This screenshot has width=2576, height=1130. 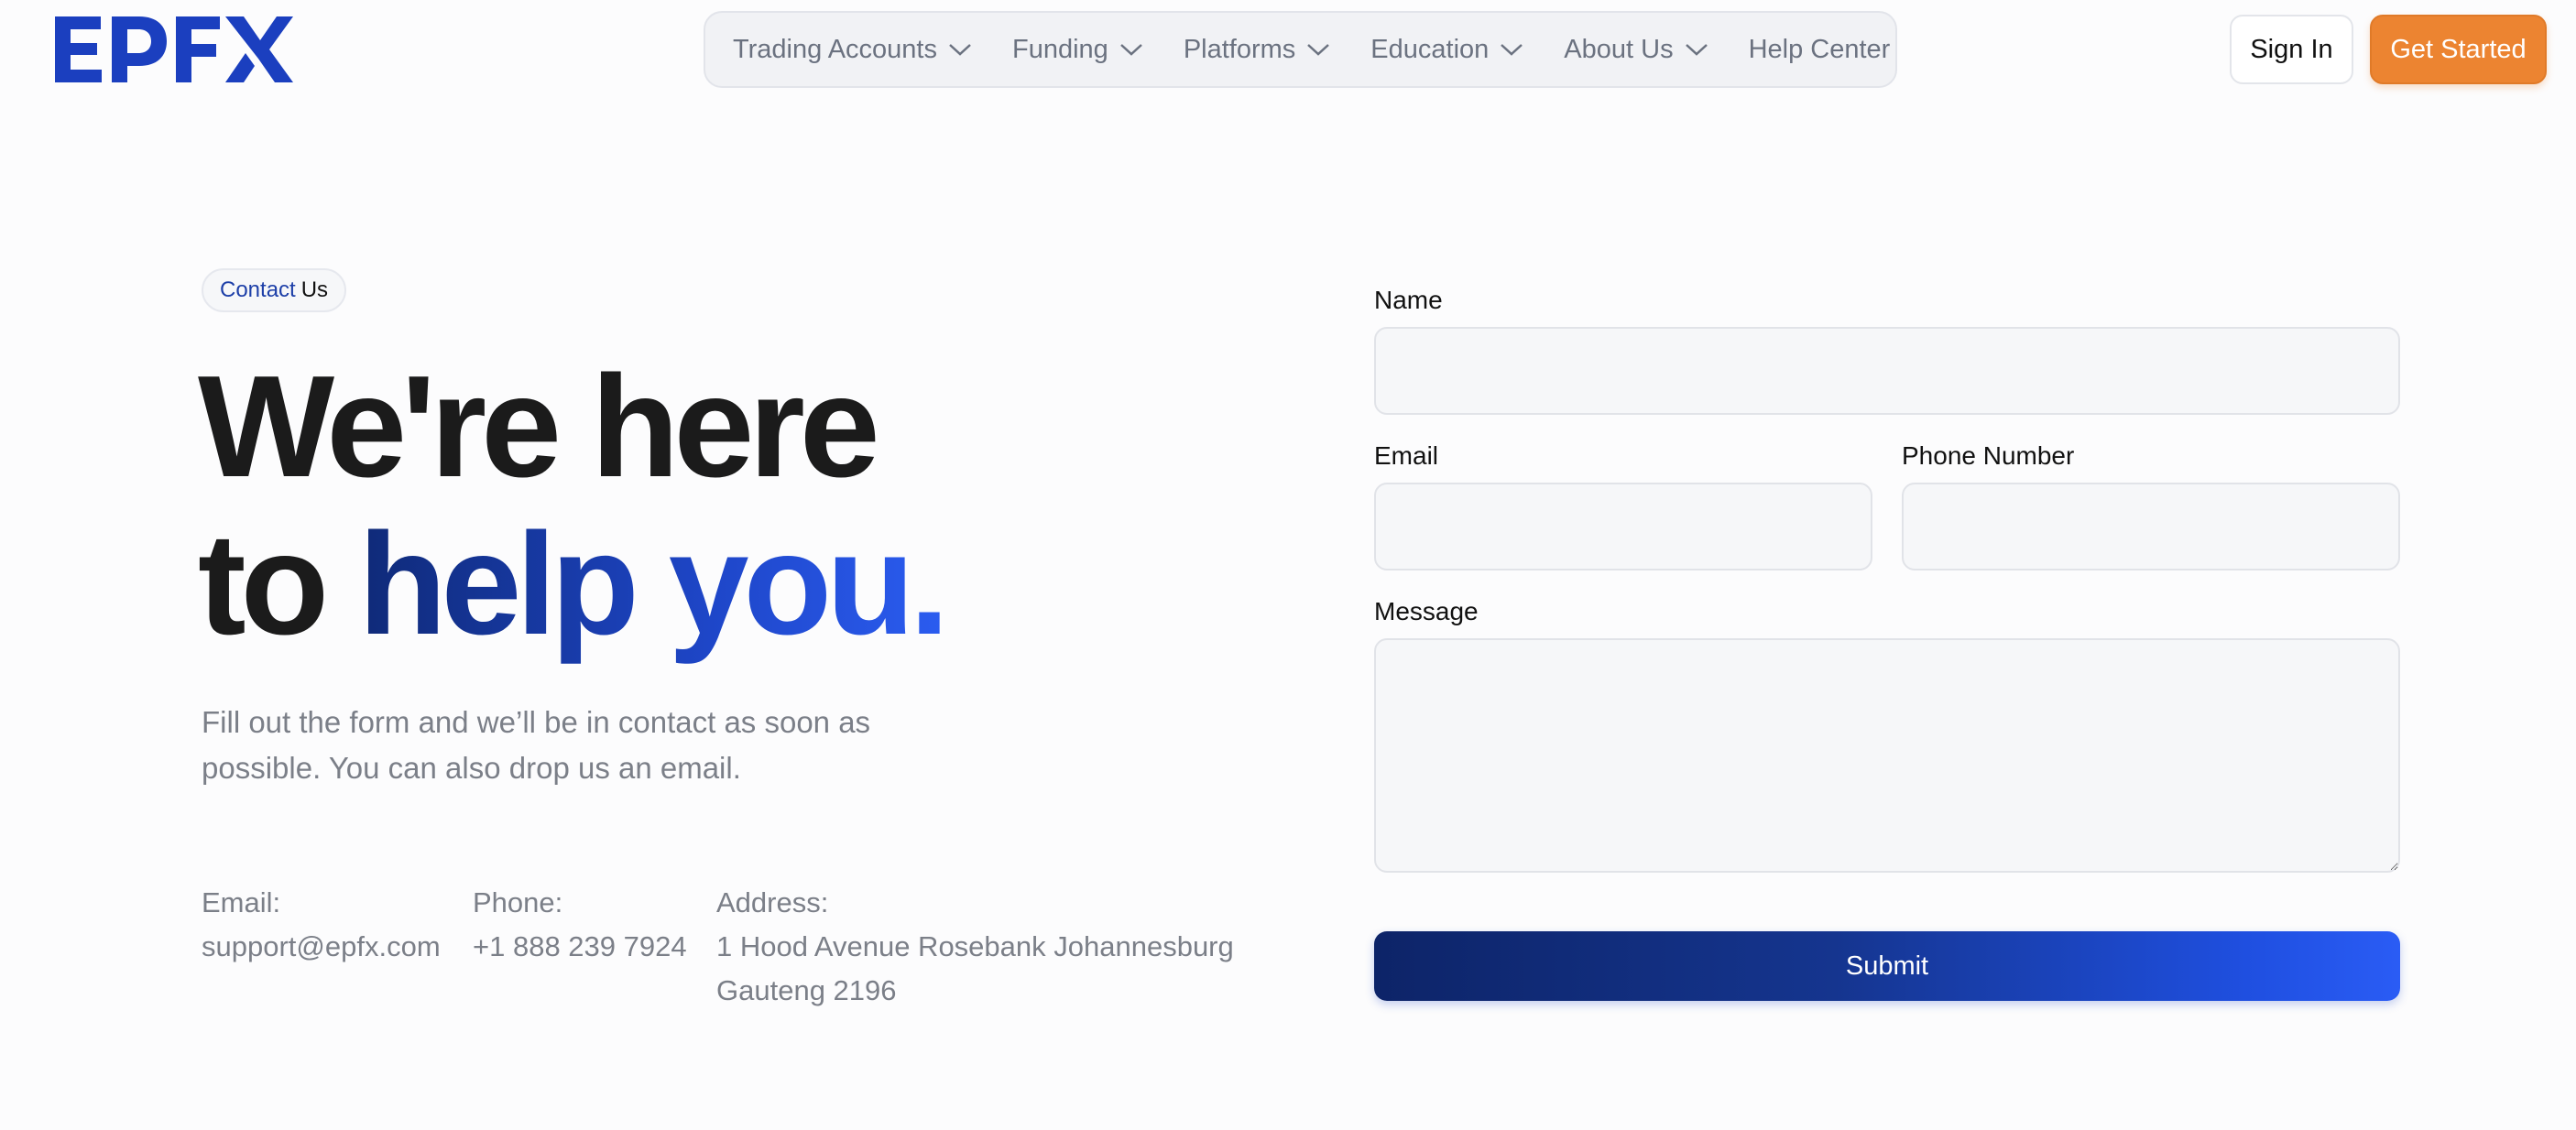 What do you see at coordinates (258, 290) in the screenshot?
I see `badge-text-contact: Contact` at bounding box center [258, 290].